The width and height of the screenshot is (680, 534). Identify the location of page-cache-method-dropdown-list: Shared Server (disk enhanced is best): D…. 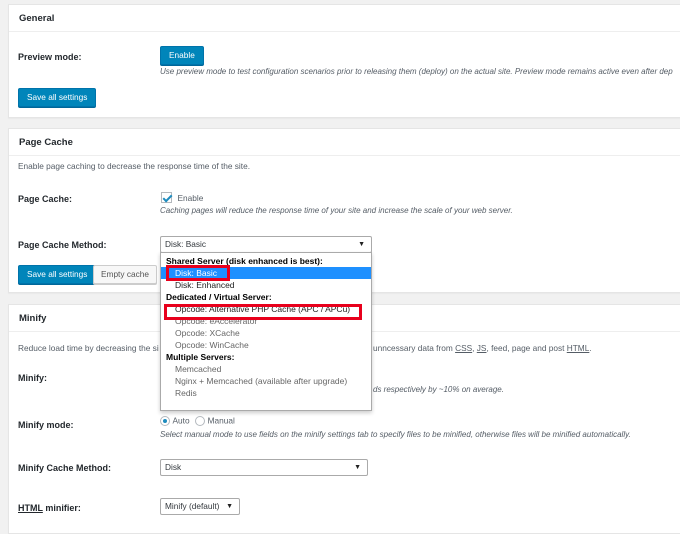
(266, 331).